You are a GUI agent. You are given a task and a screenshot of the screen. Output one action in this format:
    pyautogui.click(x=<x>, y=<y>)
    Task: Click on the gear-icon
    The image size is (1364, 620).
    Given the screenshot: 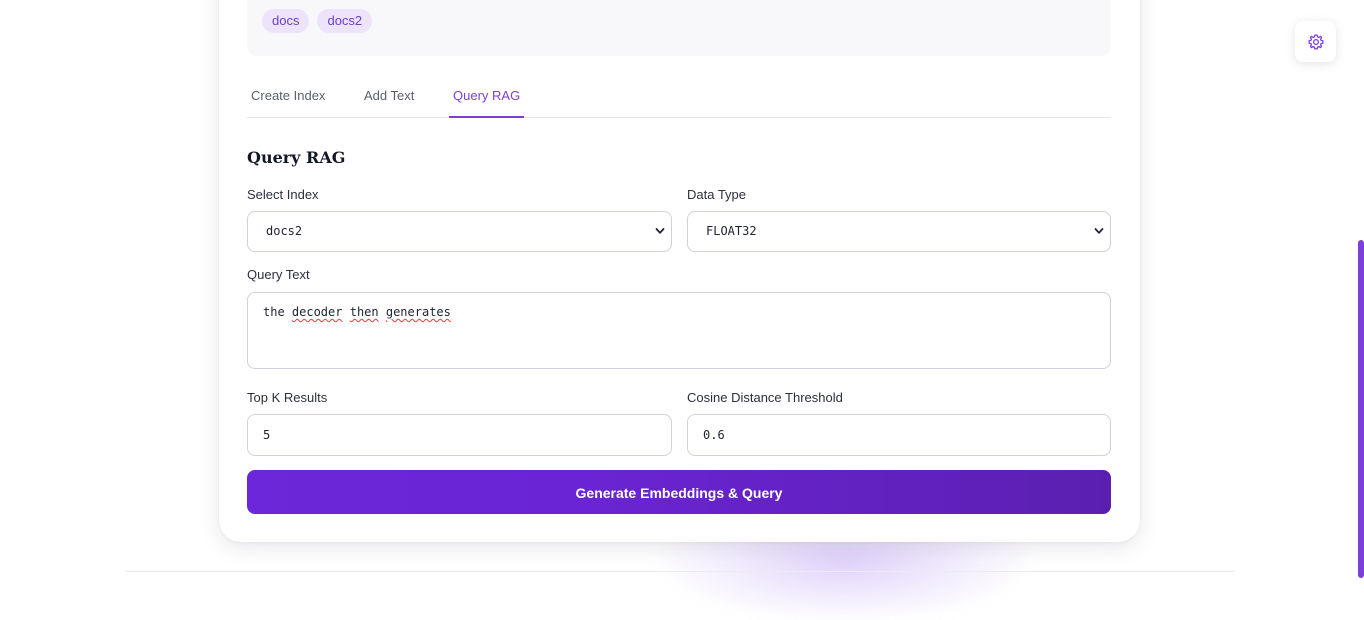 What is the action you would take?
    pyautogui.click(x=1315, y=41)
    